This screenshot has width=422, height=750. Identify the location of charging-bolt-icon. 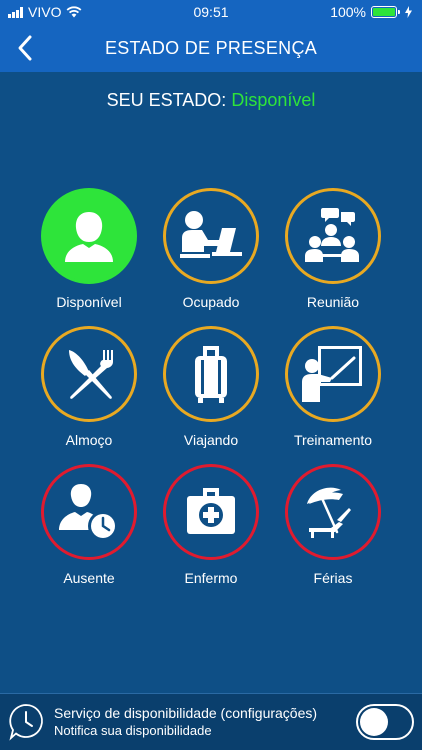
(408, 12).